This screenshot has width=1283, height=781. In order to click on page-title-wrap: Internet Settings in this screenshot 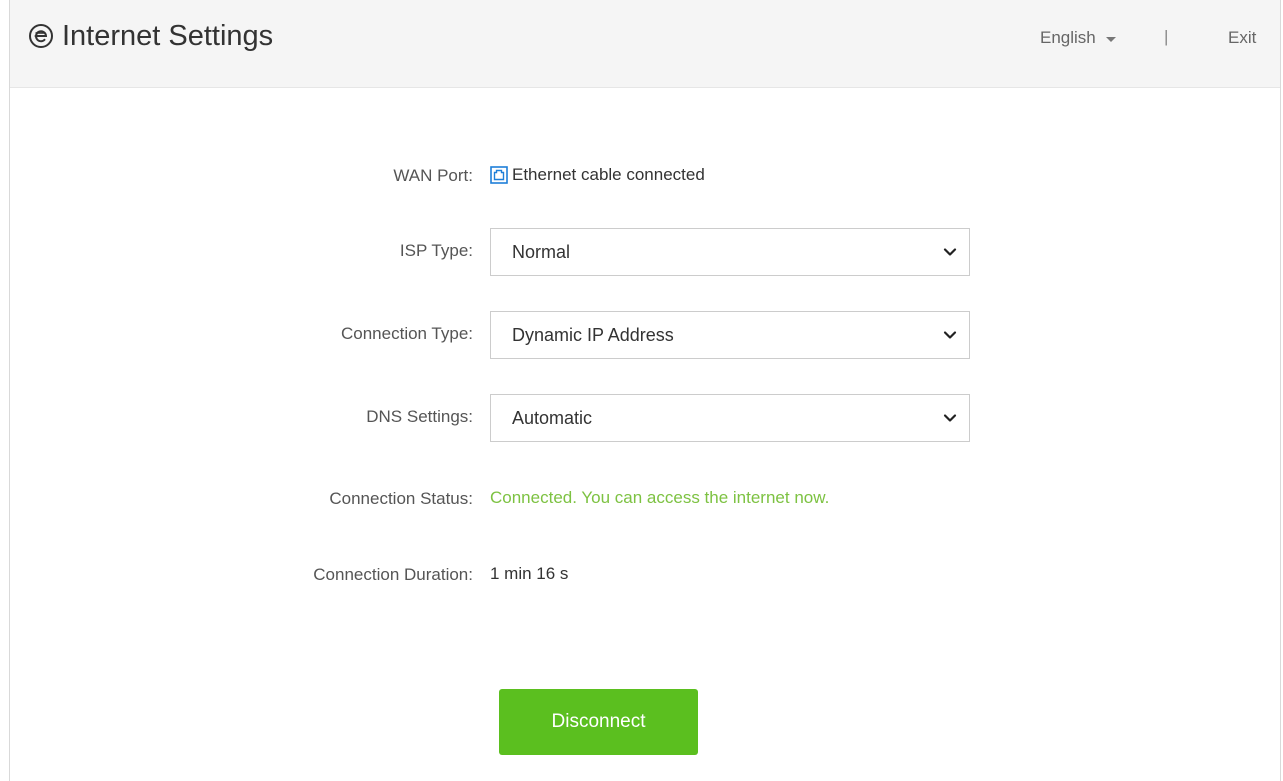, I will do `click(150, 38)`.